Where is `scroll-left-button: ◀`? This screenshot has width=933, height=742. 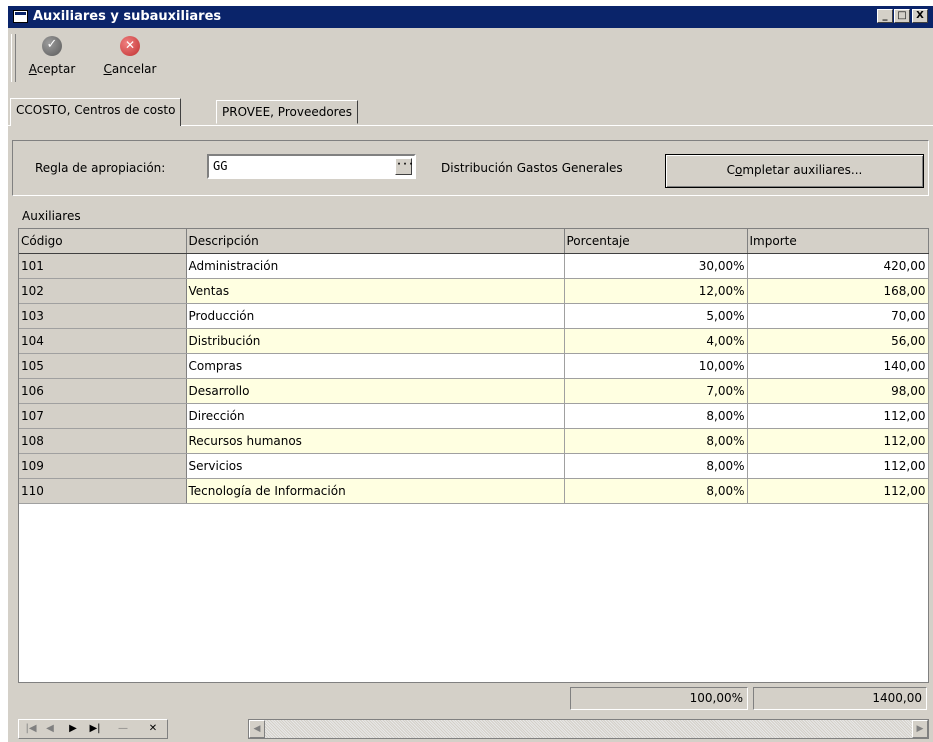
scroll-left-button: ◀ is located at coordinates (257, 729).